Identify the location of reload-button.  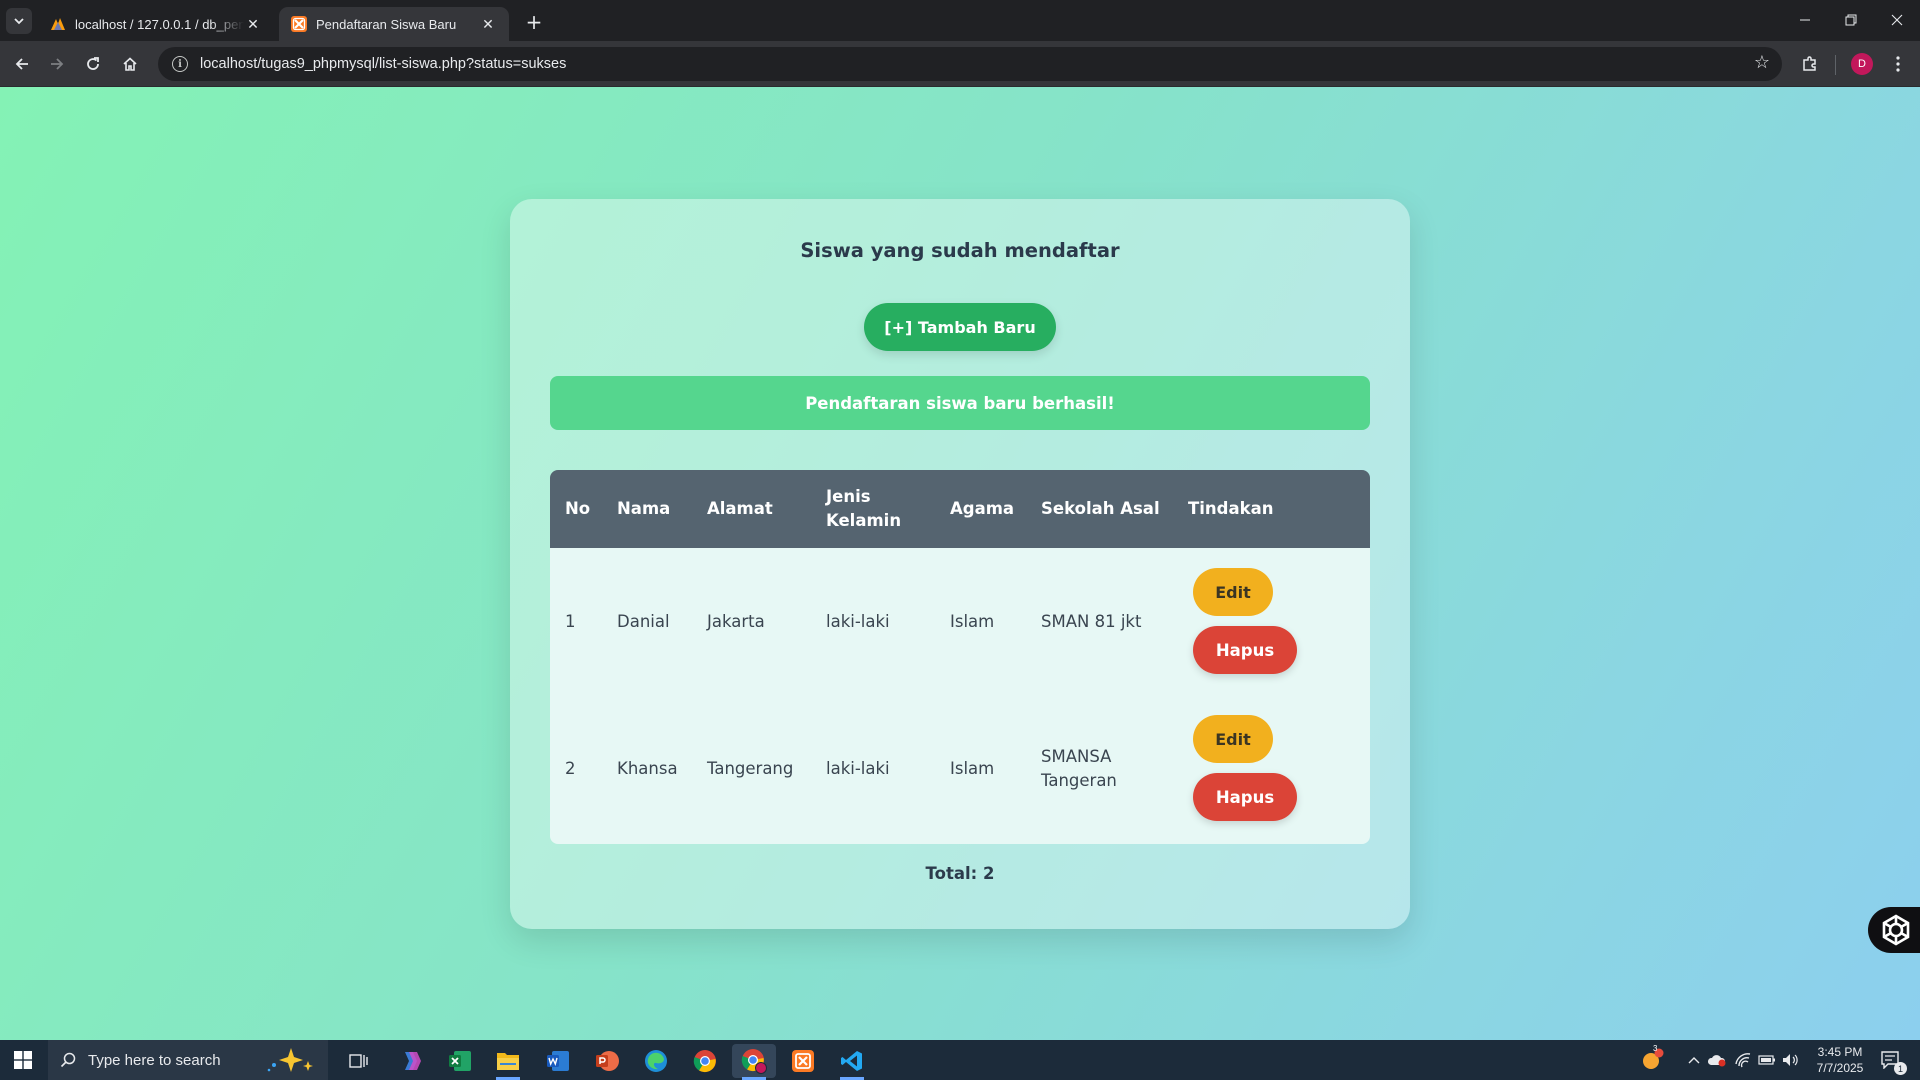
(93, 64).